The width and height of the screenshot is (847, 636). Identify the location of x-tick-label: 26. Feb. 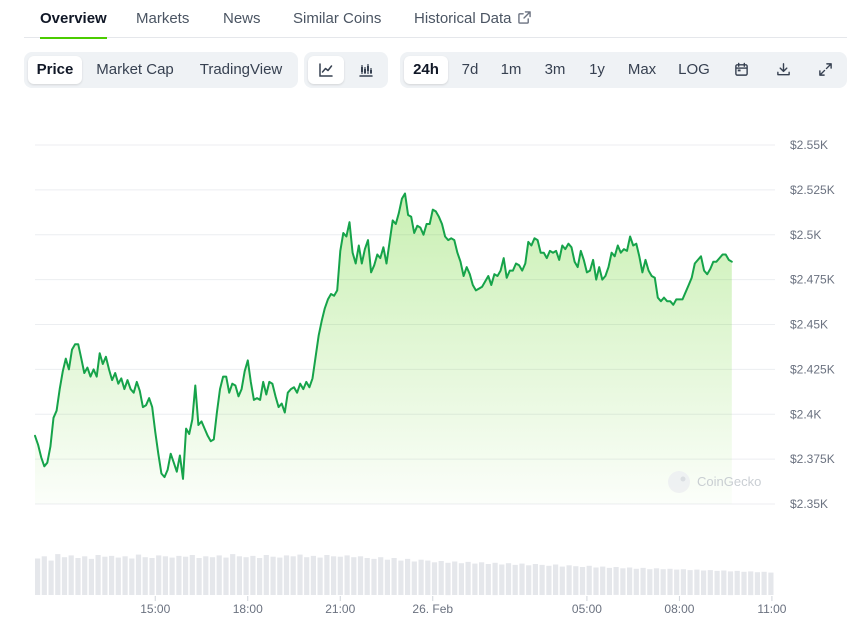
(432, 609).